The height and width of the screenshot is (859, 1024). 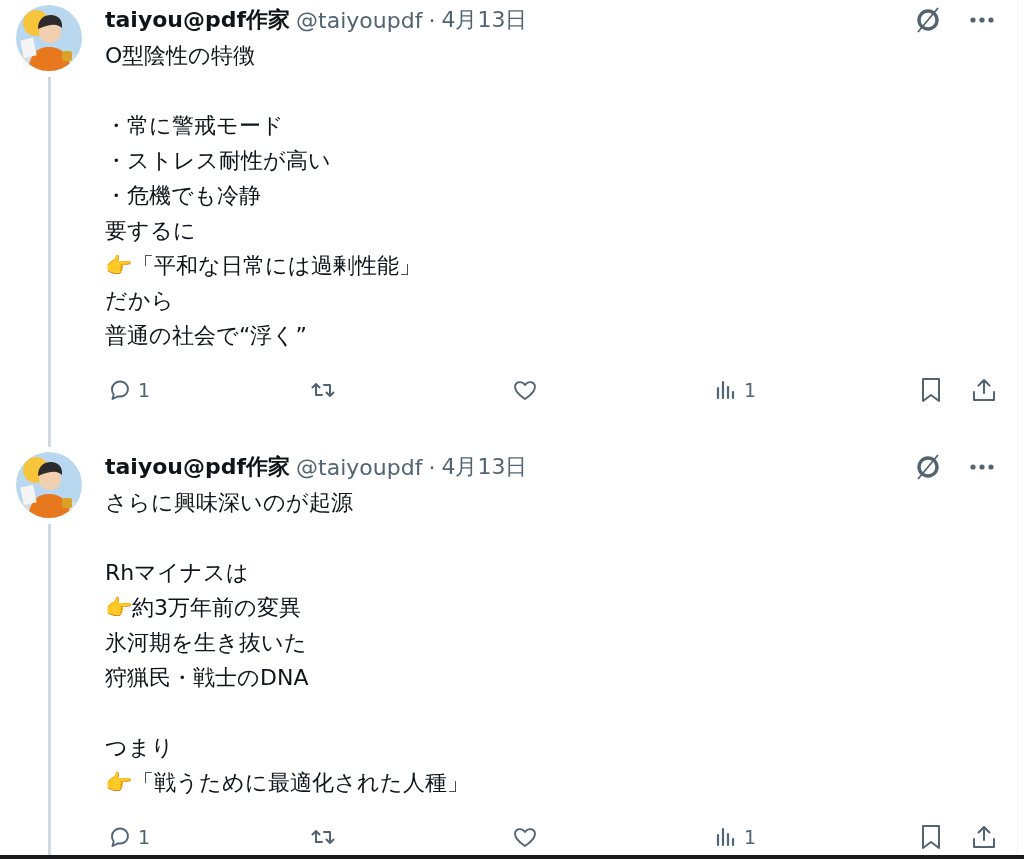 What do you see at coordinates (139, 301) in the screenshot?
I see `post-line: だから` at bounding box center [139, 301].